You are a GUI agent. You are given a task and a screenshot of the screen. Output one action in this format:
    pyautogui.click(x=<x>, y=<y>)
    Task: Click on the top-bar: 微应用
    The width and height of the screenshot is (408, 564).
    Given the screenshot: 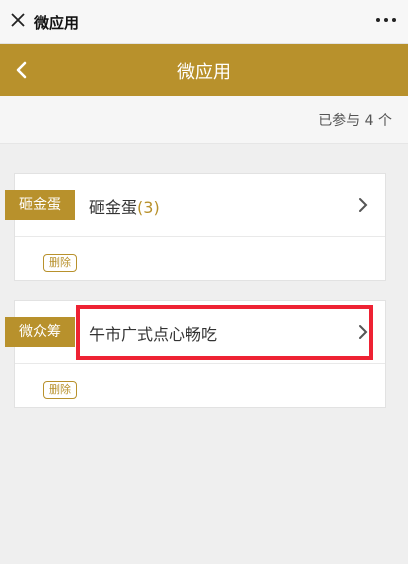 What is the action you would take?
    pyautogui.click(x=204, y=22)
    